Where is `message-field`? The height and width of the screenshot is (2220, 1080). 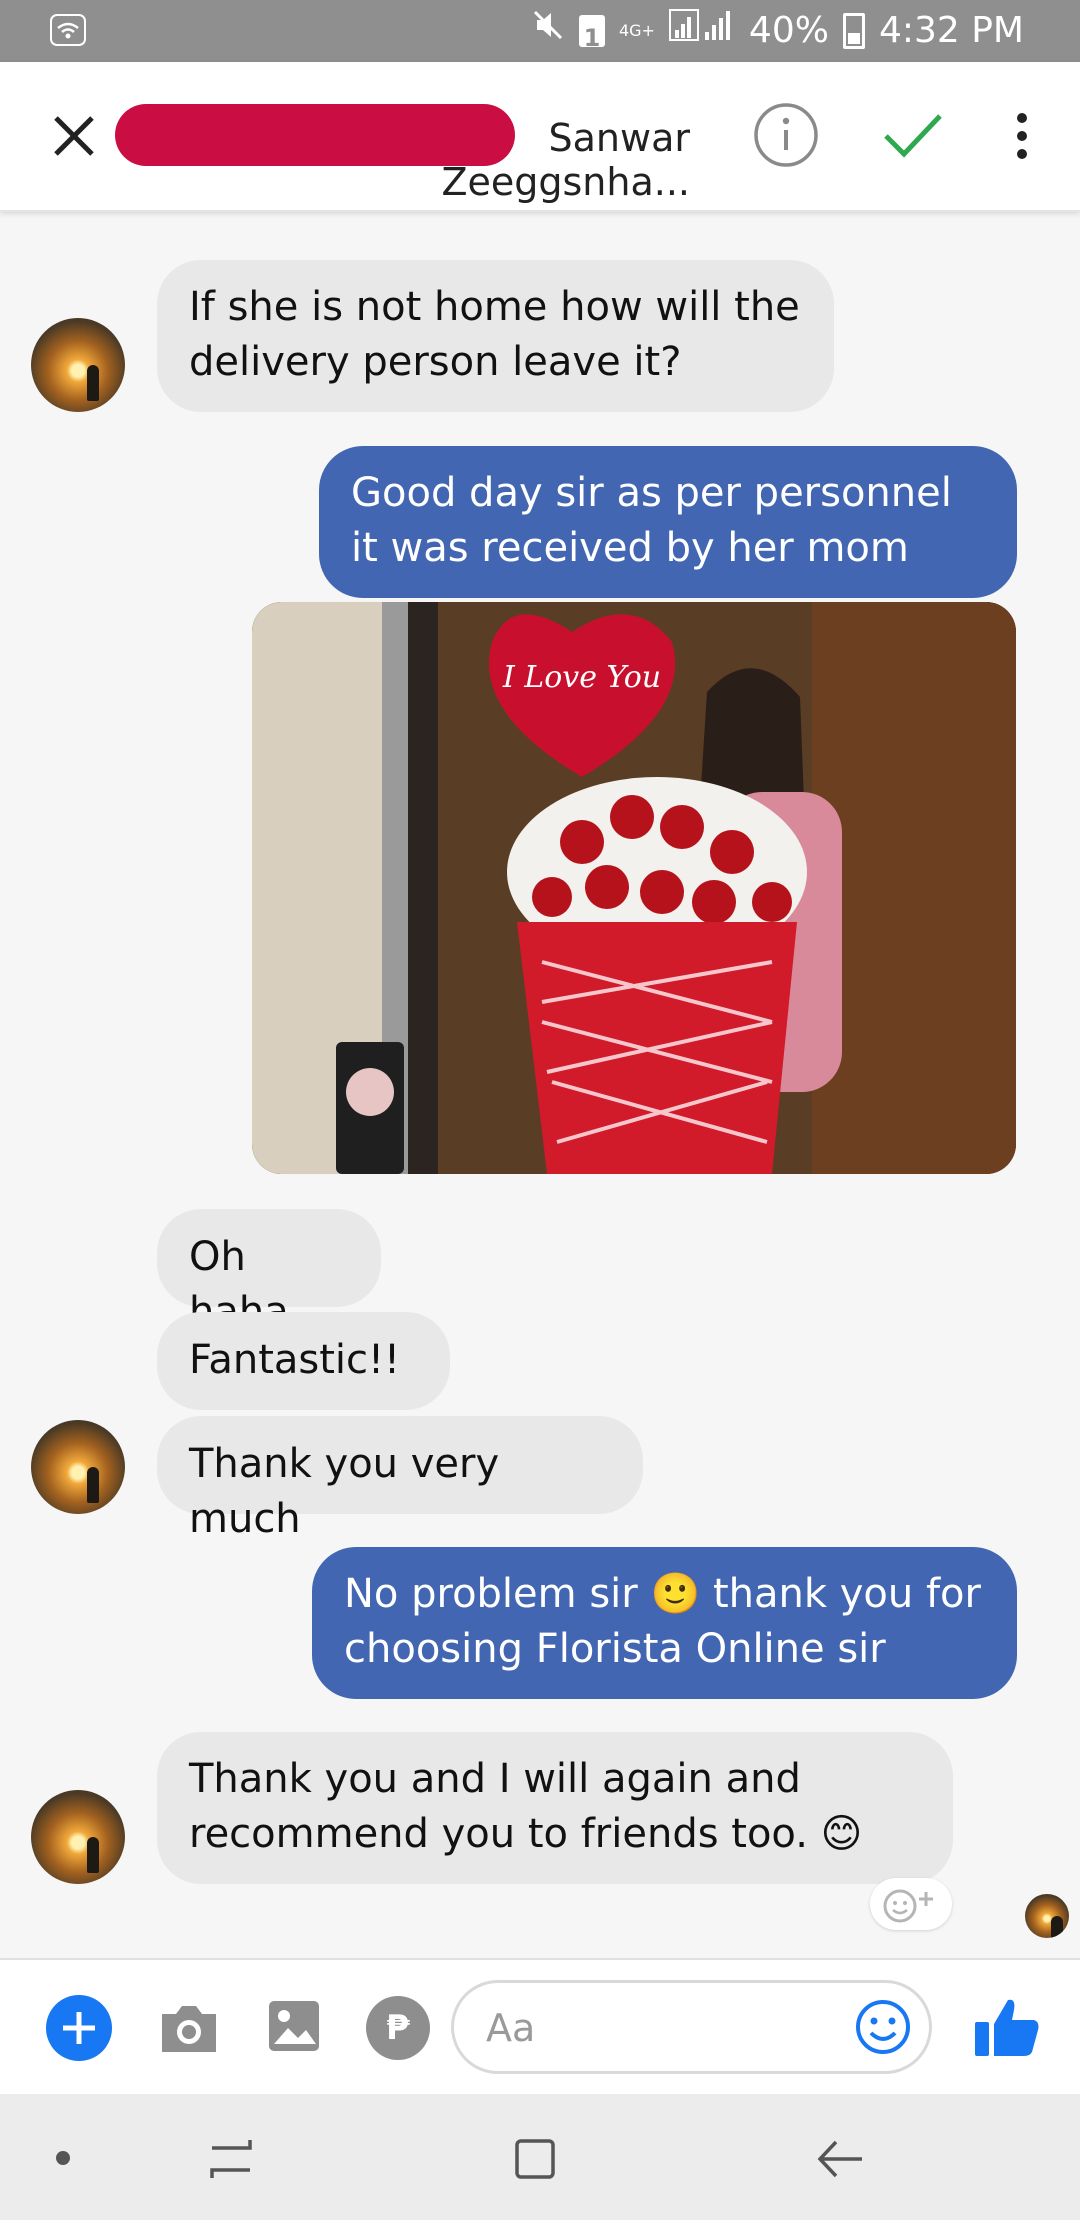
message-field is located at coordinates (691, 2027).